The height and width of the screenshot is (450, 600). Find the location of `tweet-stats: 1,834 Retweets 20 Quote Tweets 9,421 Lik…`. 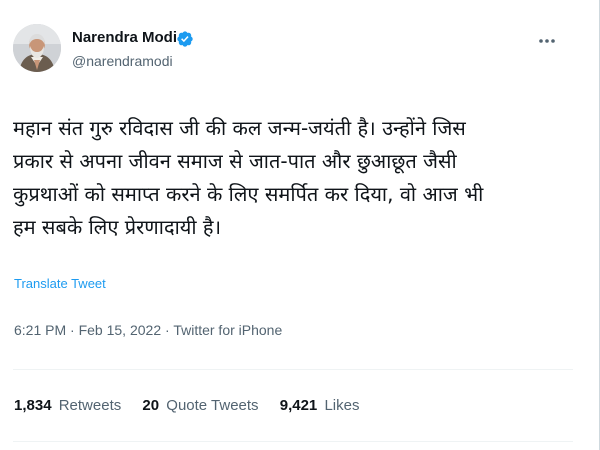

tweet-stats: 1,834 Retweets 20 Quote Tweets 9,421 Lik… is located at coordinates (195, 405).